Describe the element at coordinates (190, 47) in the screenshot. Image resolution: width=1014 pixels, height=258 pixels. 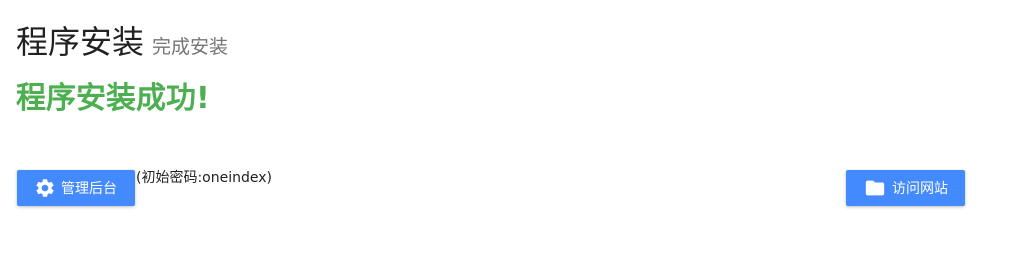
I see `page-subtitle: 完成安装` at that location.